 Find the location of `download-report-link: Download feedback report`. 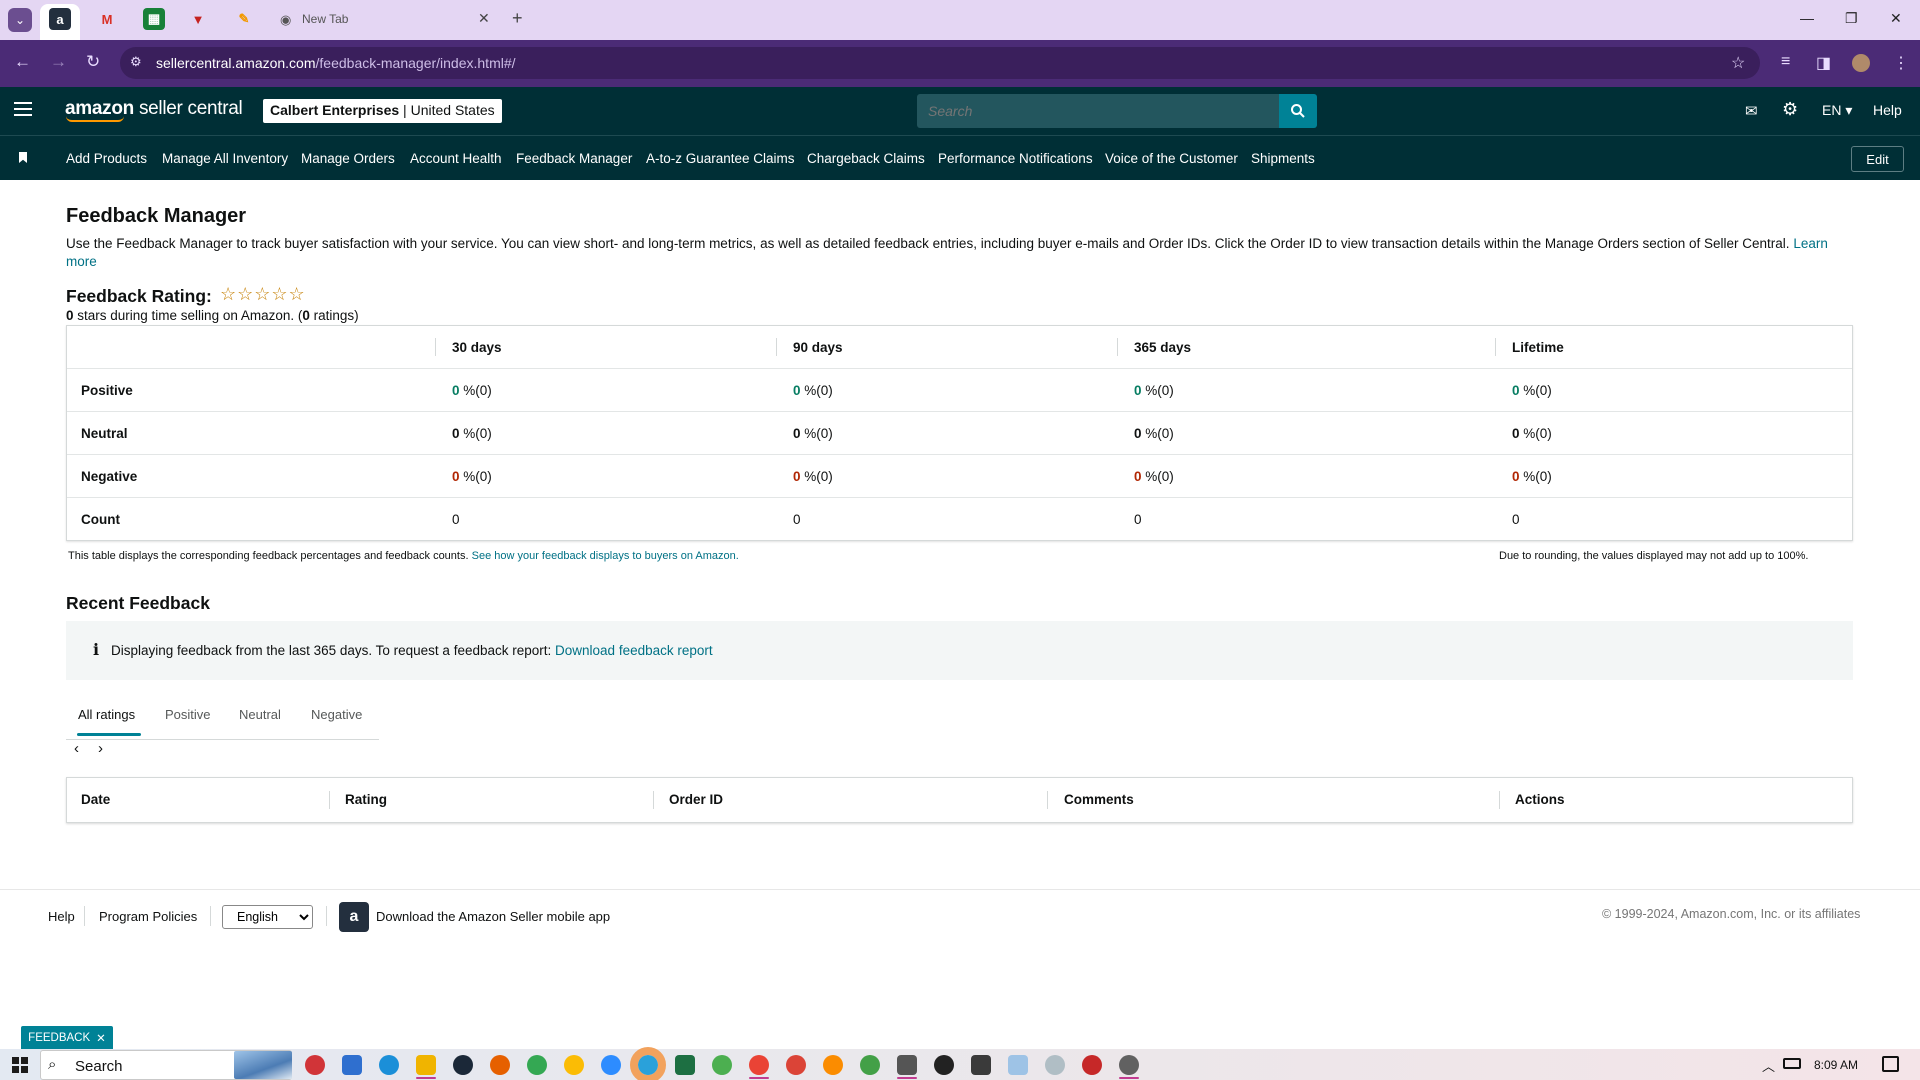

download-report-link: Download feedback report is located at coordinates (634, 650).